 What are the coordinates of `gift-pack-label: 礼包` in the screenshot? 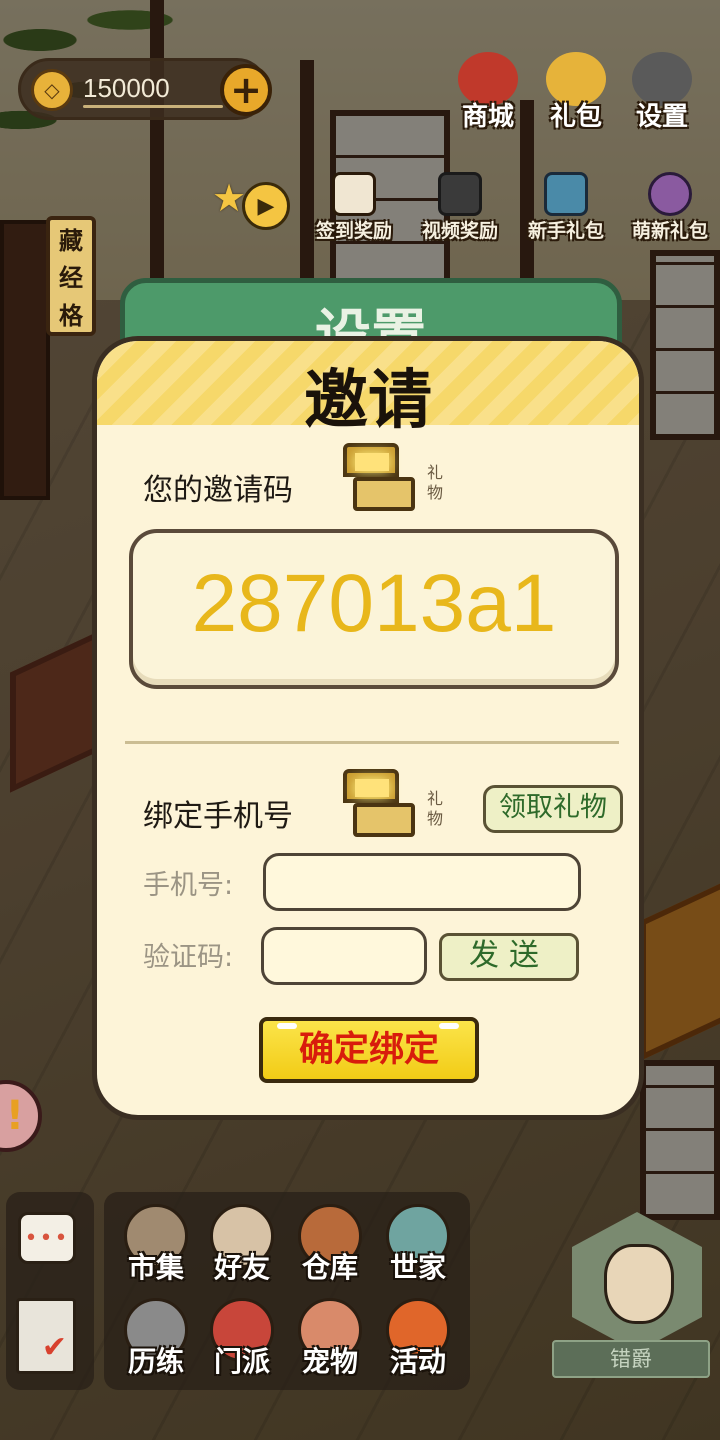 It's located at (575, 117).